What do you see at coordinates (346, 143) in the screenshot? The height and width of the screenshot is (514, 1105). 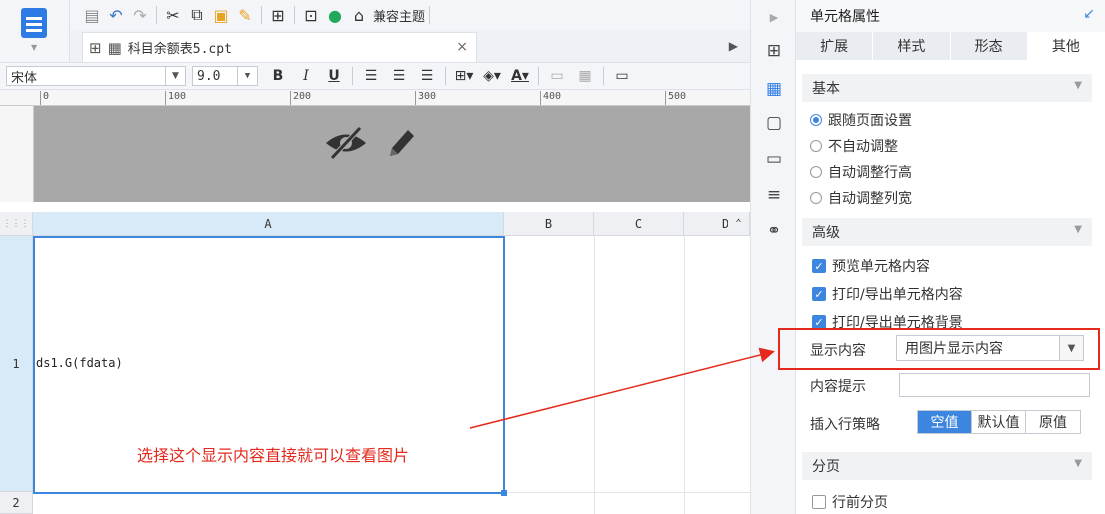 I see `eye-hidden-icon` at bounding box center [346, 143].